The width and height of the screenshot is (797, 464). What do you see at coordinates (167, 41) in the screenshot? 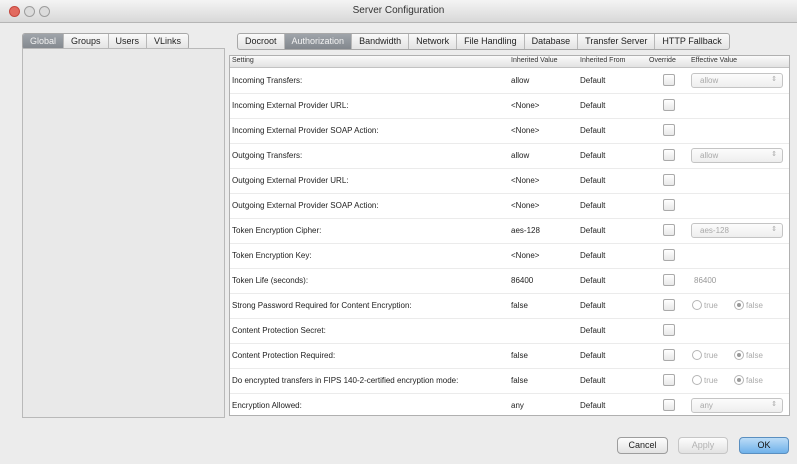
I see `tab-vlinks: VLinks` at bounding box center [167, 41].